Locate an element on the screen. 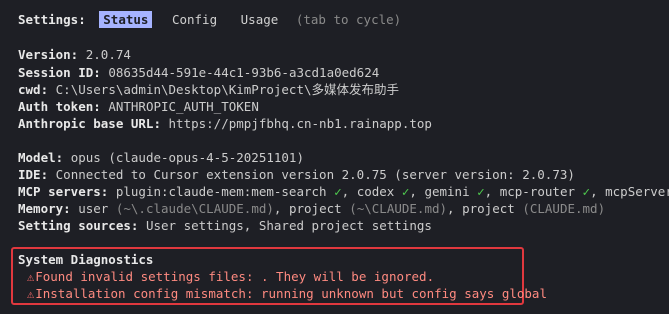 The height and width of the screenshot is (314, 669). version-label: Version: is located at coordinates (48, 54).